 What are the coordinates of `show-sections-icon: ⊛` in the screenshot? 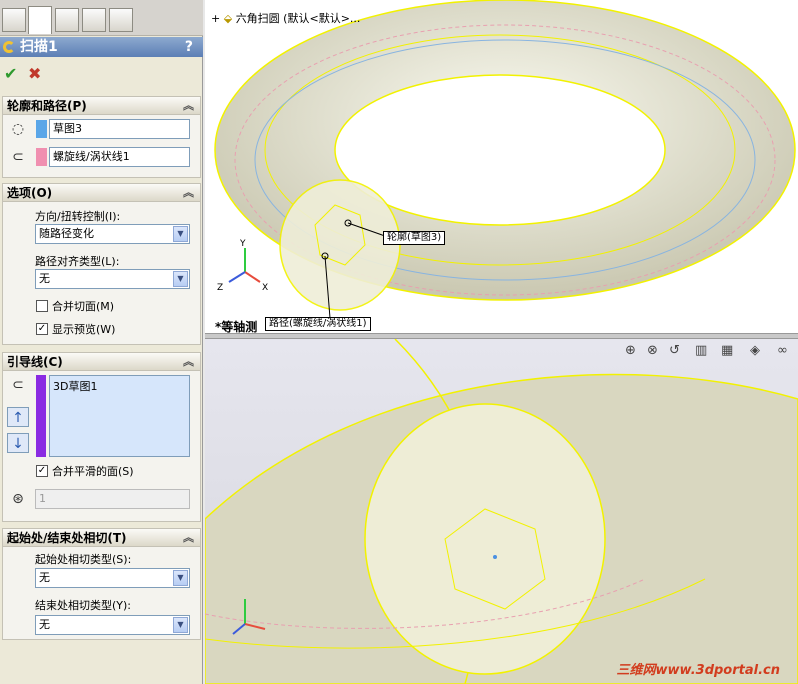 It's located at (18, 499).